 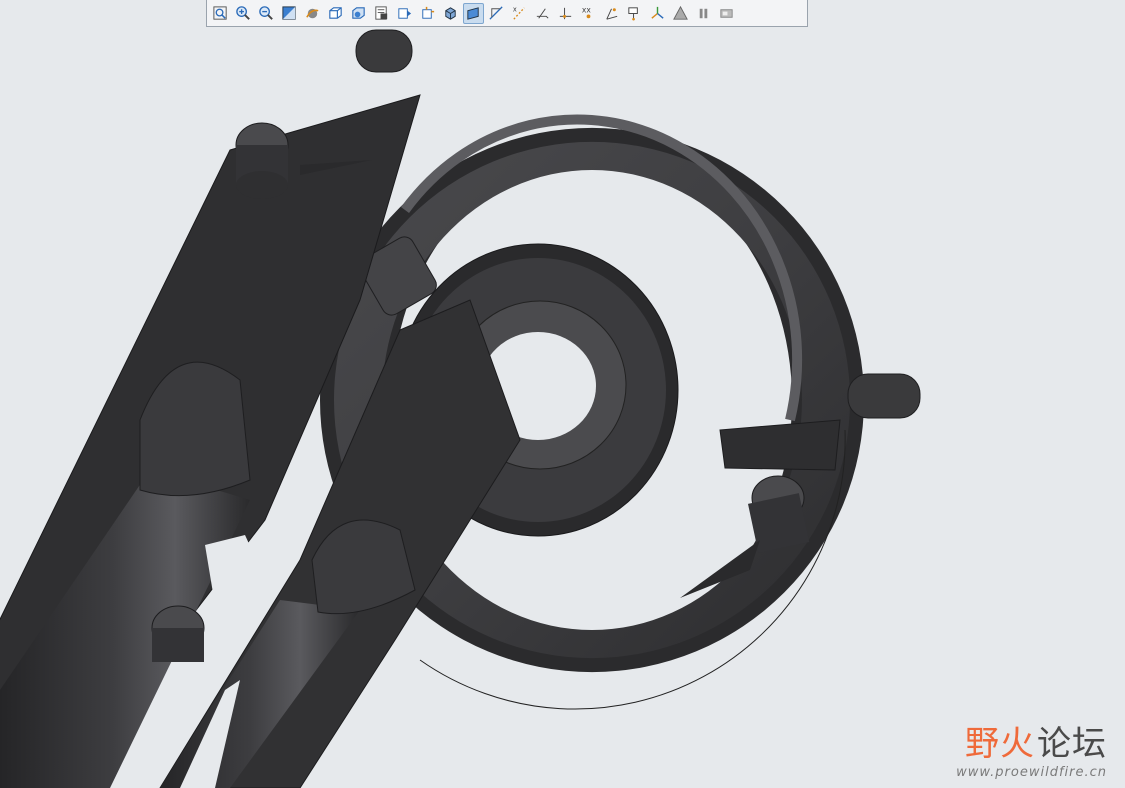 I want to click on csys-tags-icon, so click(x=611, y=13).